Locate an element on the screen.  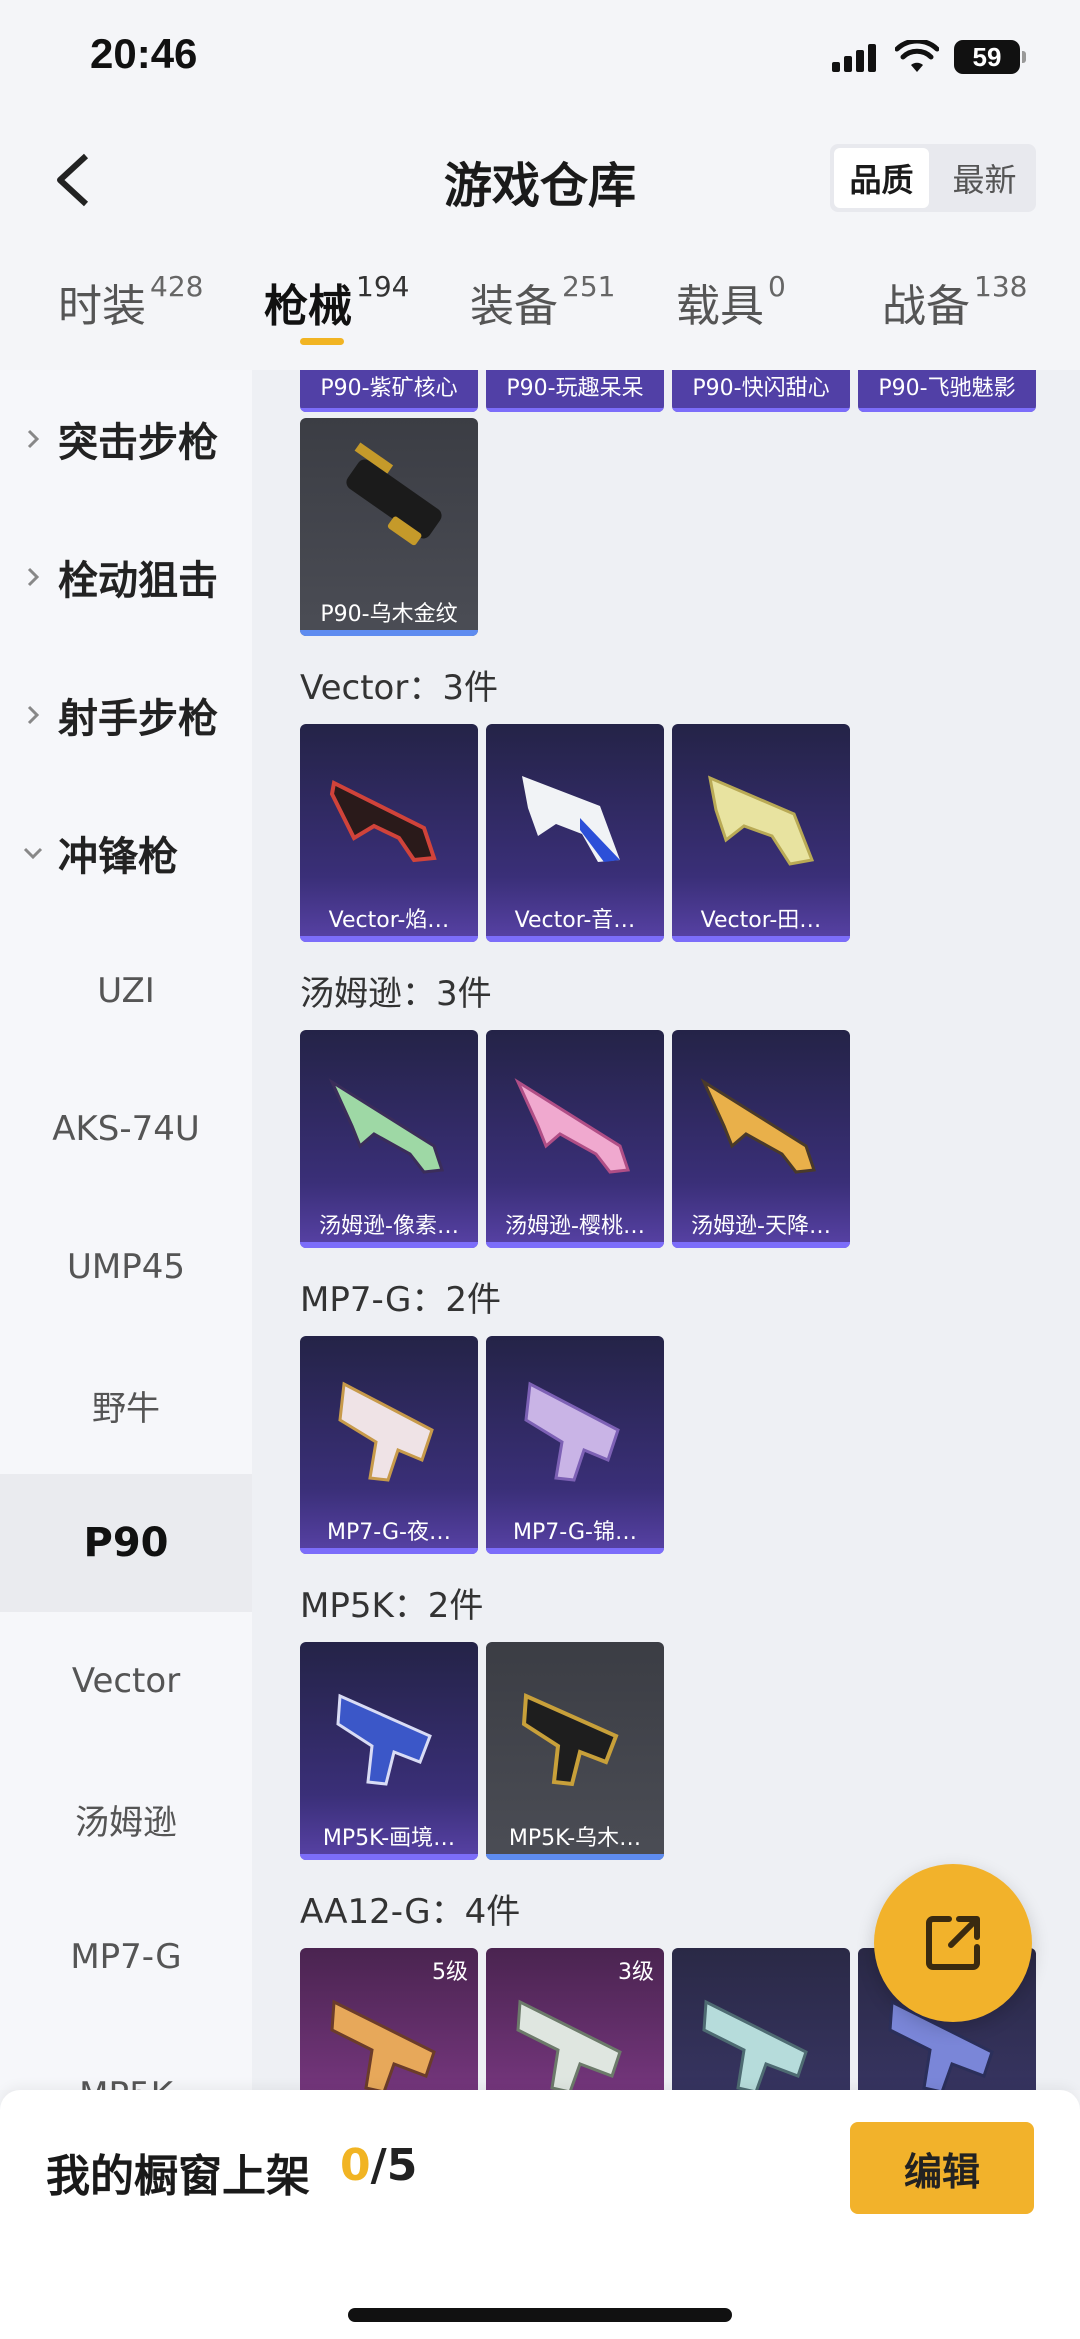
sidebar-group-bolt-snipers: 栓动狙击 is located at coordinates (126, 577).